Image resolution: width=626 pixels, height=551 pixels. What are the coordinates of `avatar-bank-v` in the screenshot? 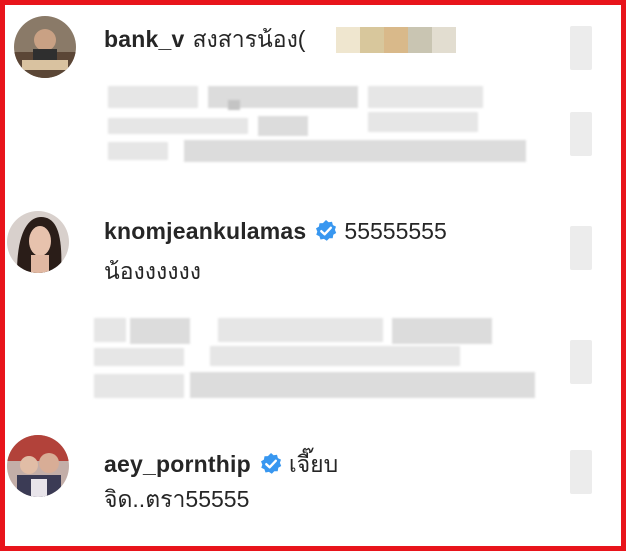 It's located at (45, 47).